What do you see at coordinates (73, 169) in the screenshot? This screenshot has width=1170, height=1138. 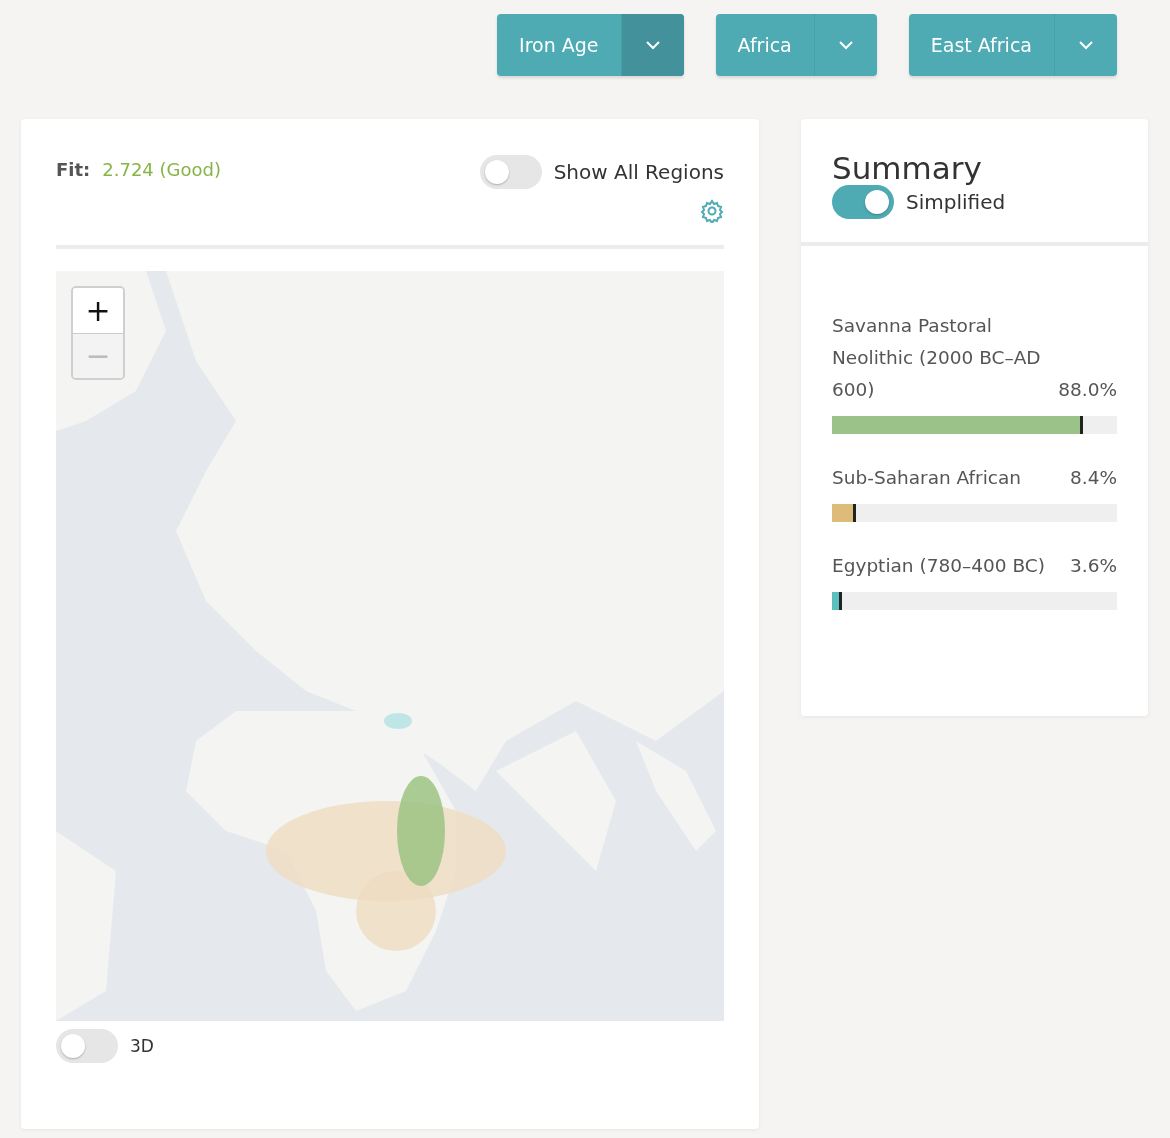 I see `fit-label: Fit:` at bounding box center [73, 169].